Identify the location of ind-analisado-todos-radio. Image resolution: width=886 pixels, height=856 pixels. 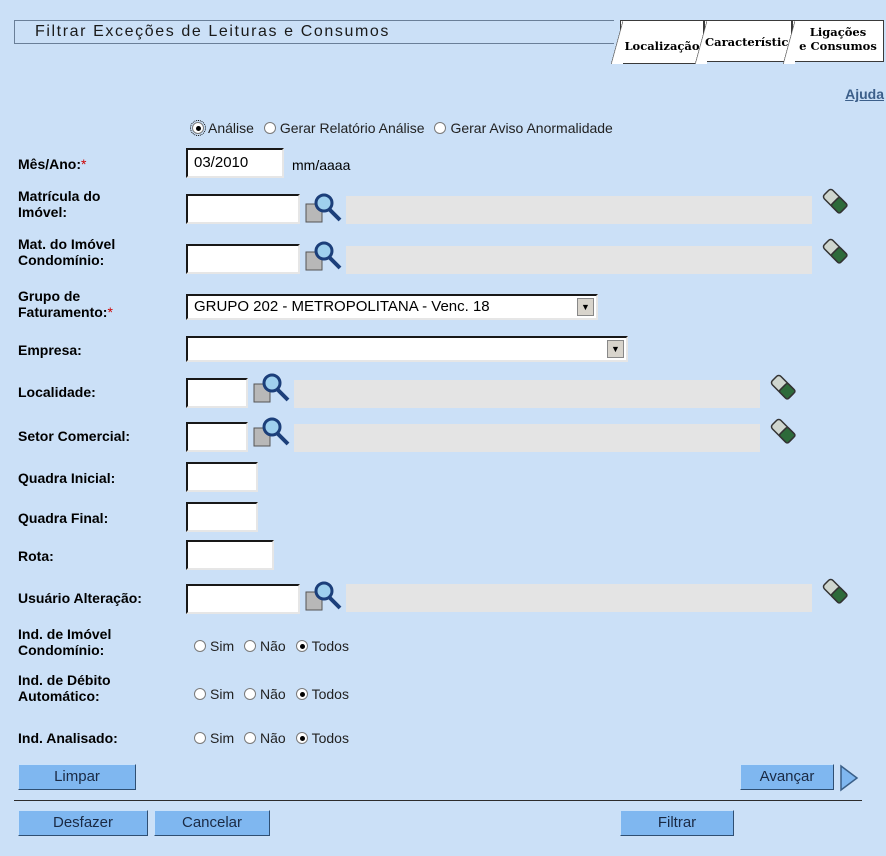
(301, 738).